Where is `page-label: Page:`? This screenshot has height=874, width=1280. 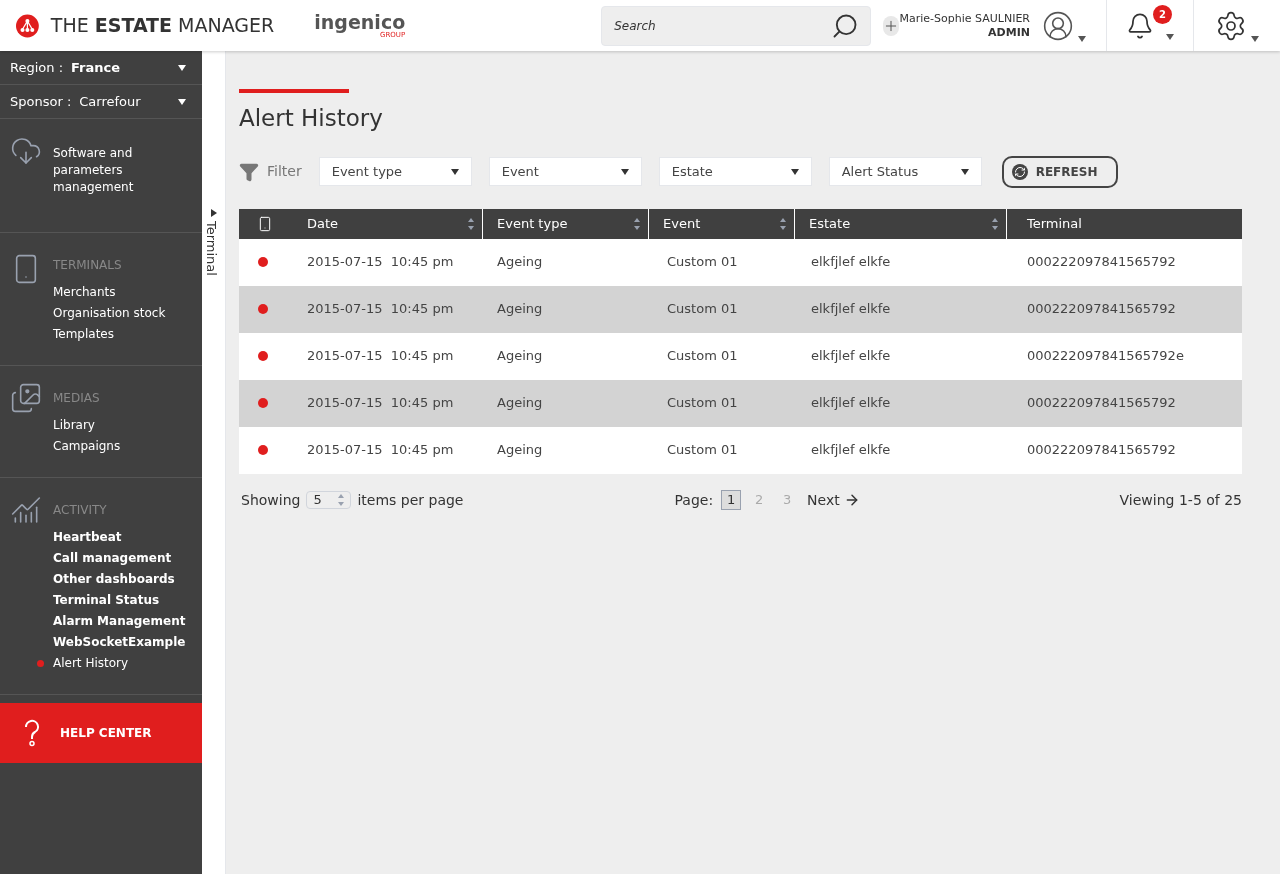 page-label: Page: is located at coordinates (694, 500).